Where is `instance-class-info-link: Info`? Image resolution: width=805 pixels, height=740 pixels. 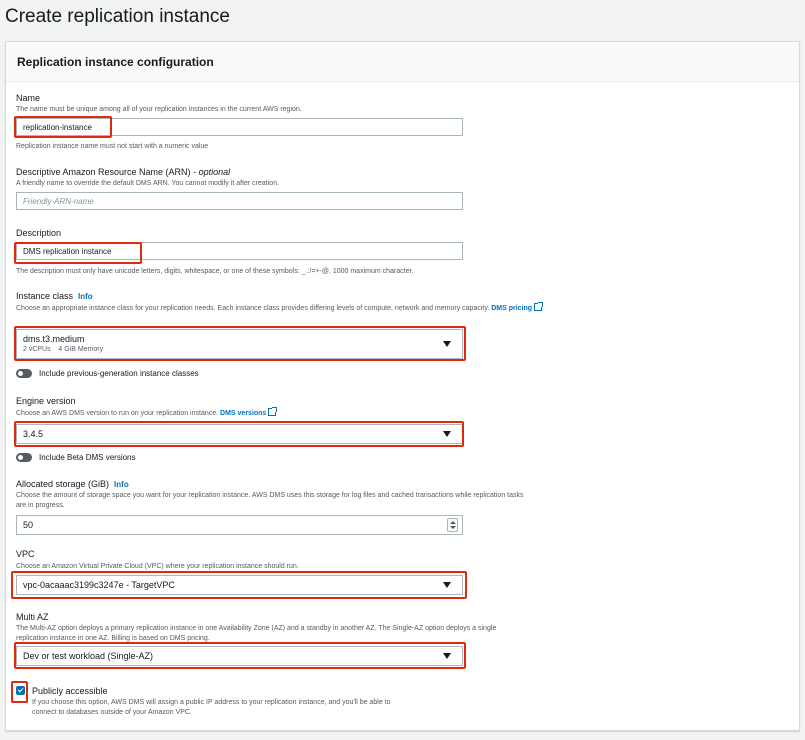 instance-class-info-link: Info is located at coordinates (85, 296).